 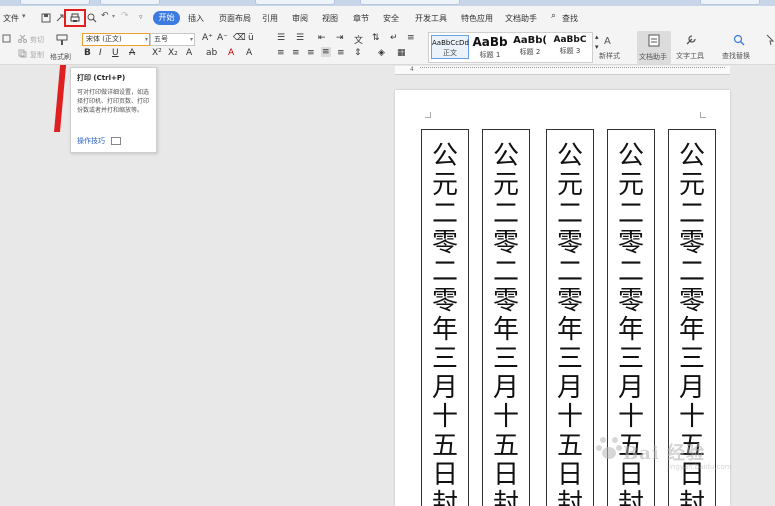 What do you see at coordinates (196, 18) in the screenshot?
I see `tab-insert: 插入` at bounding box center [196, 18].